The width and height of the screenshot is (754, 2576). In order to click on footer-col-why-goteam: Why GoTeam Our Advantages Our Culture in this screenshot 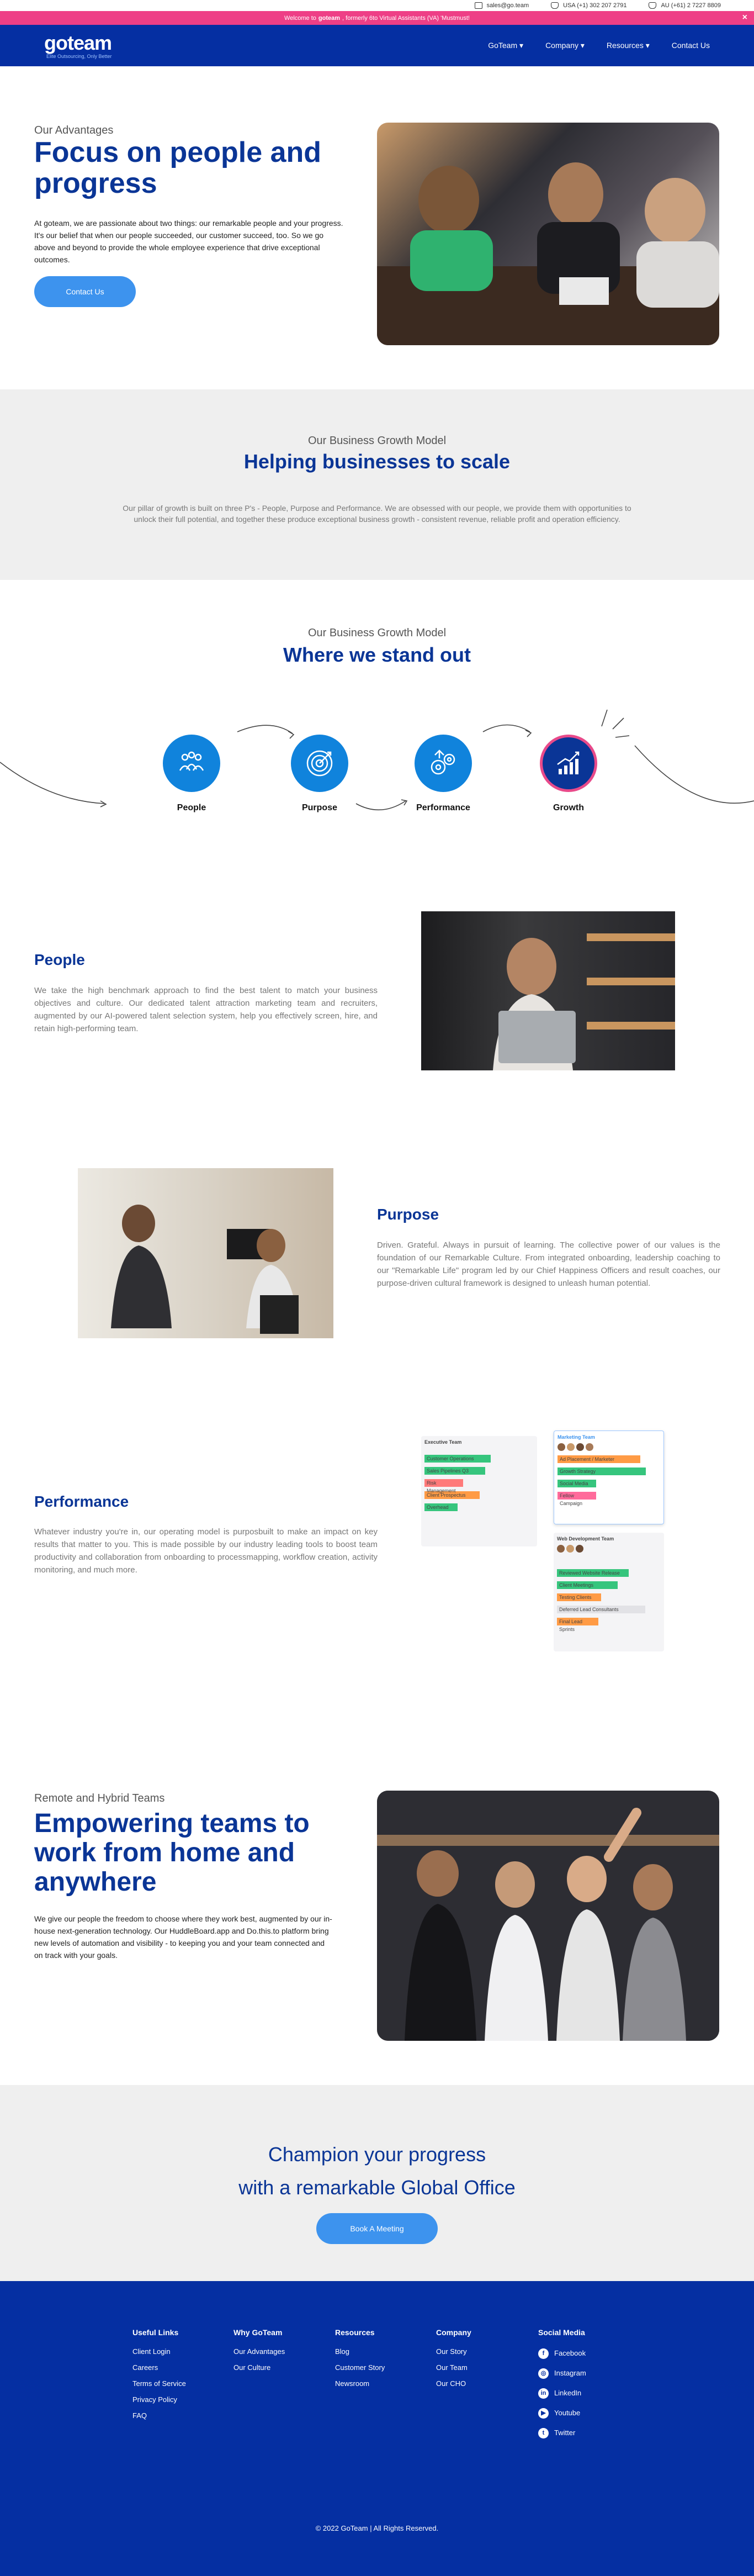, I will do `click(259, 2352)`.